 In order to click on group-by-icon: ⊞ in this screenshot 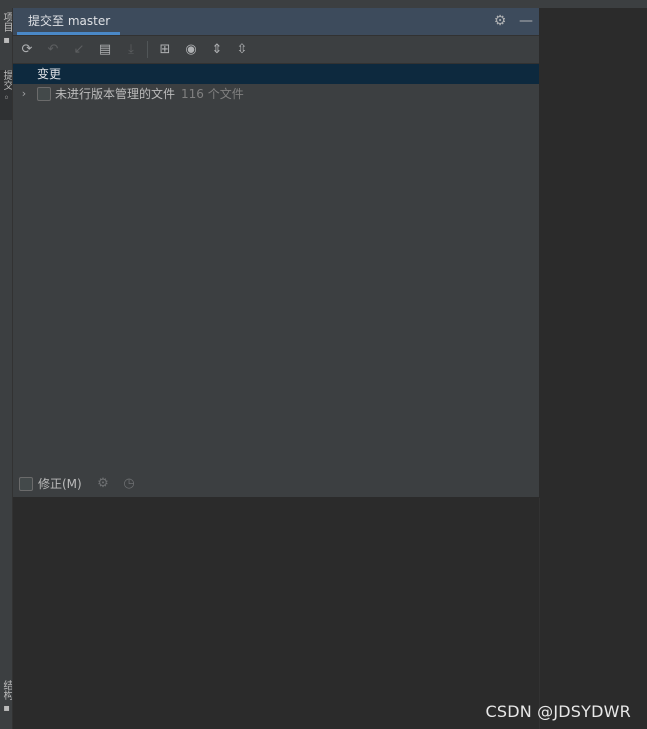, I will do `click(165, 50)`.